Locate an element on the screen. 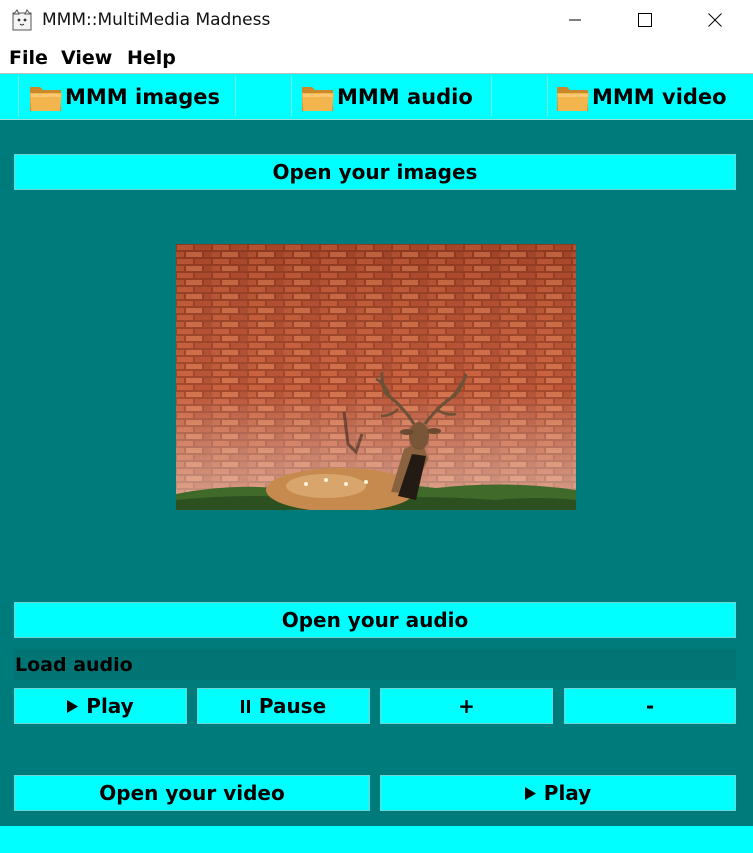 The width and height of the screenshot is (753, 853). close-icon is located at coordinates (715, 20).